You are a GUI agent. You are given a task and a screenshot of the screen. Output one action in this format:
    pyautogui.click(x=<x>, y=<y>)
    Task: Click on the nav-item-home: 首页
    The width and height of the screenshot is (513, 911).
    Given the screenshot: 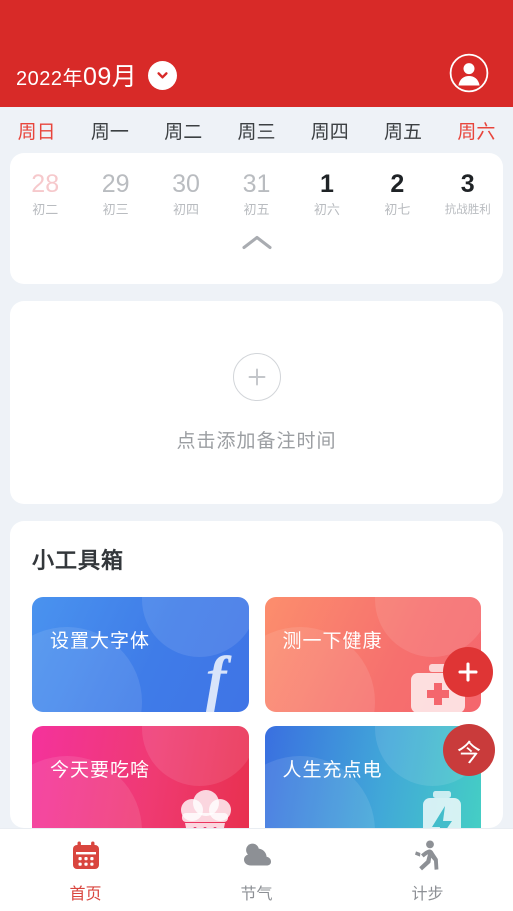 What is the action you would take?
    pyautogui.click(x=85, y=871)
    